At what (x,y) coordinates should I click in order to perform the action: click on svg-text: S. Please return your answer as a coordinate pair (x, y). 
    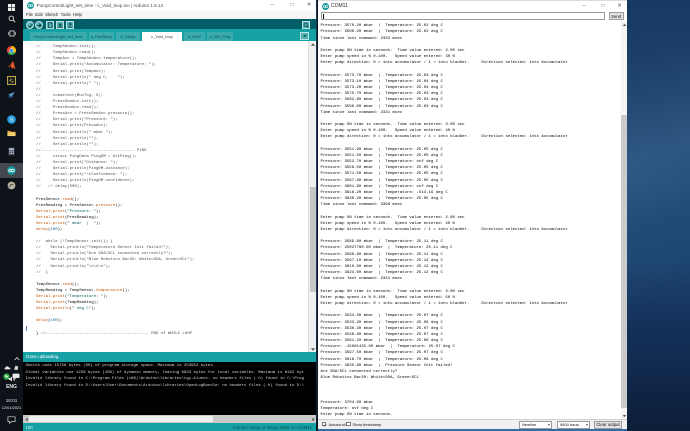
    Looking at the image, I should click on (12, 120).